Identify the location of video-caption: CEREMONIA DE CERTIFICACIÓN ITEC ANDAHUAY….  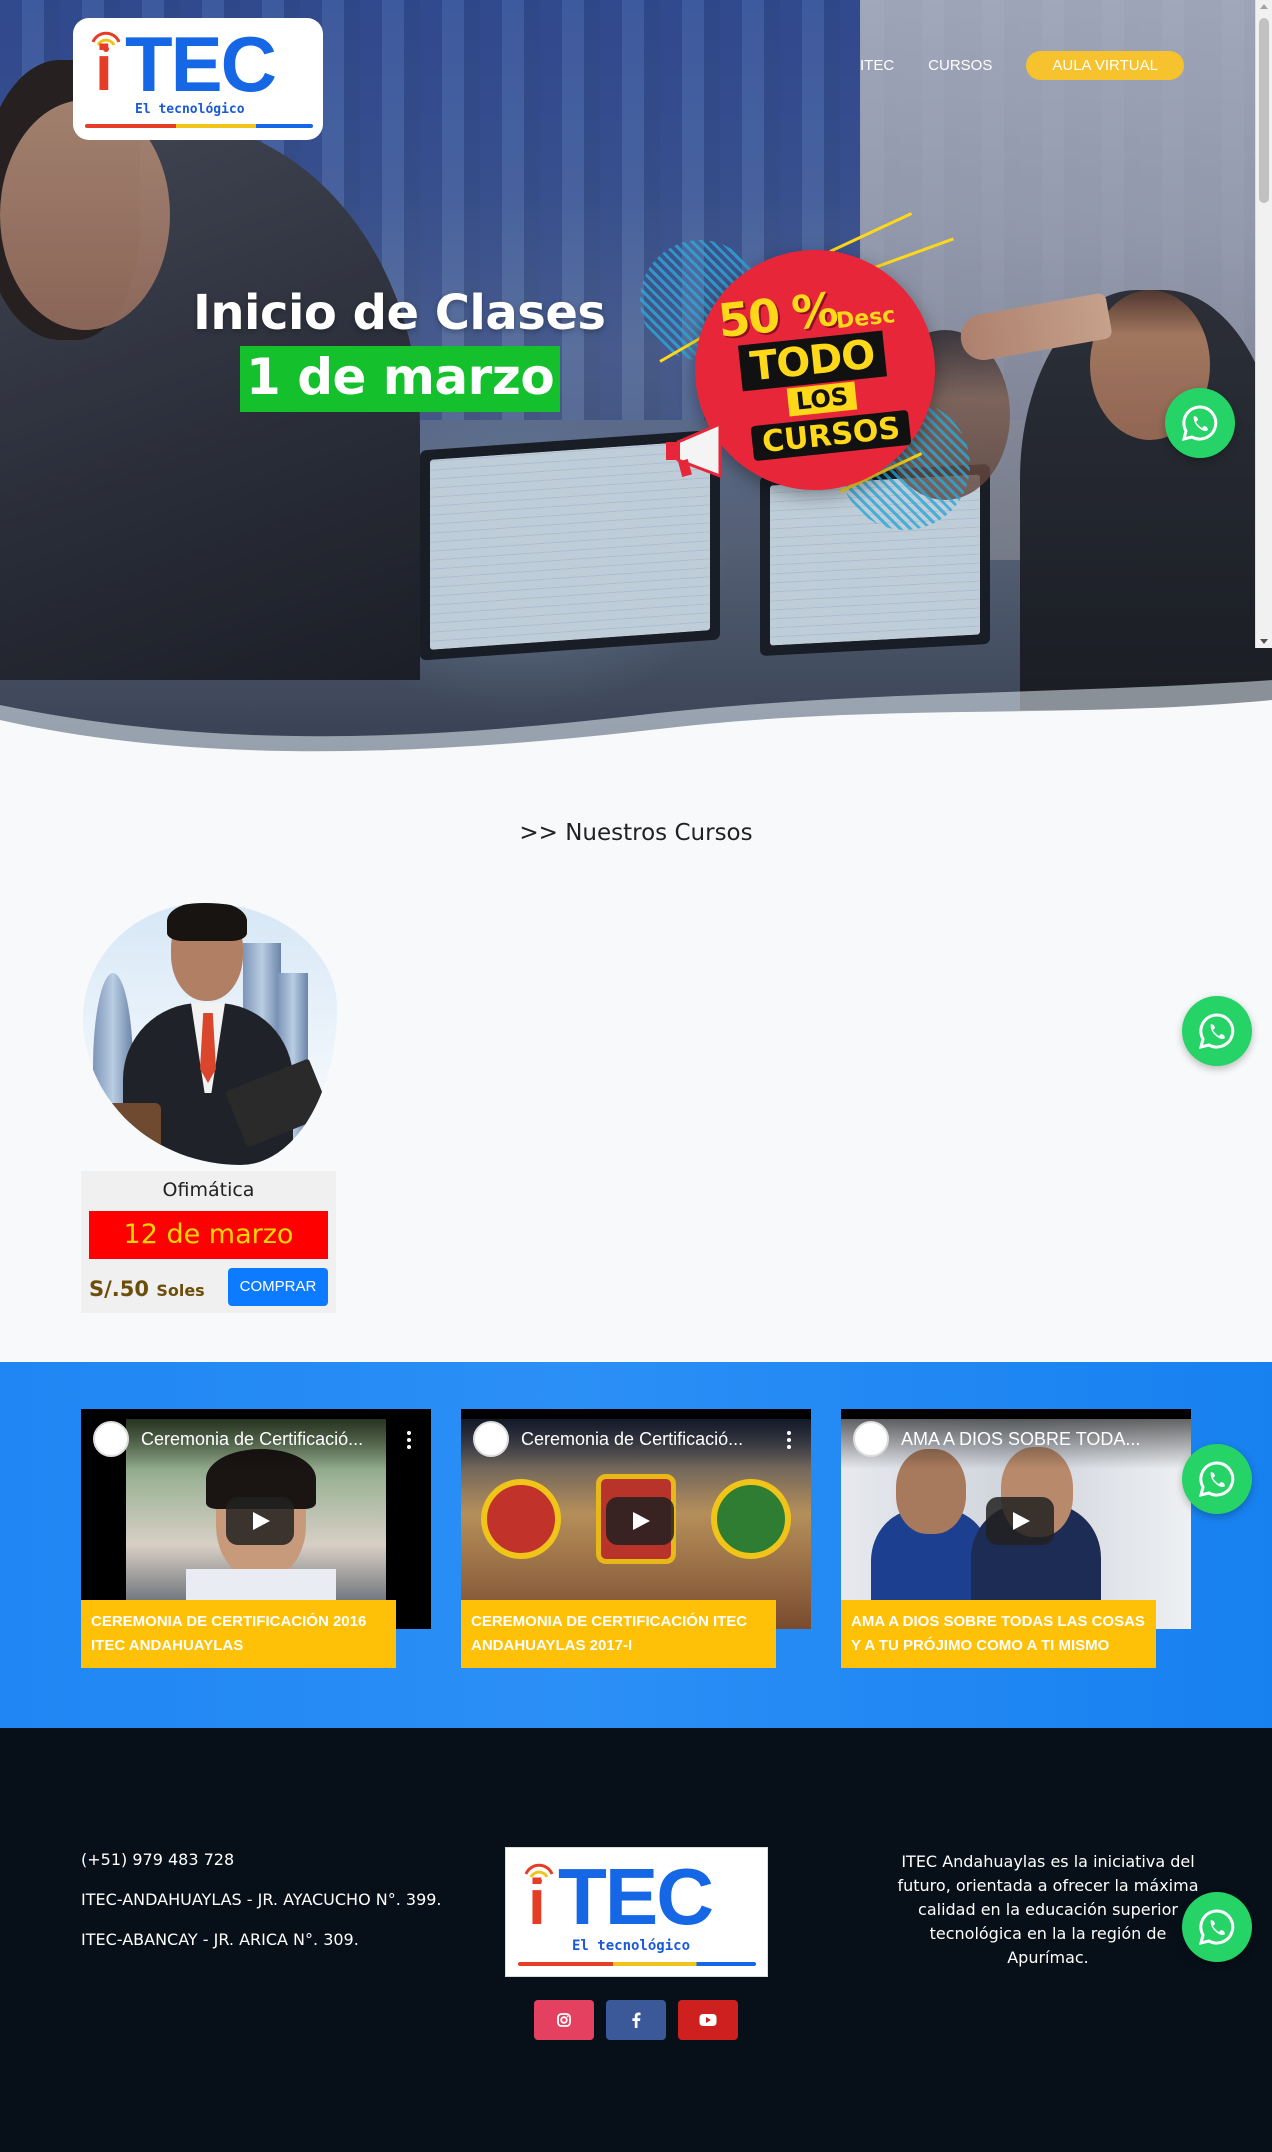
(618, 1634).